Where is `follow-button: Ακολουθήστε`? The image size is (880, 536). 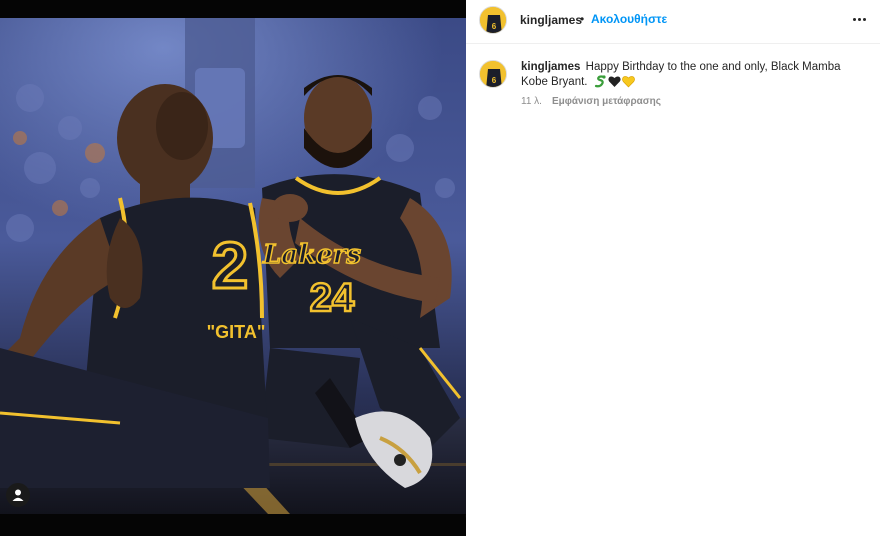
follow-button: Ακολουθήστε is located at coordinates (629, 19).